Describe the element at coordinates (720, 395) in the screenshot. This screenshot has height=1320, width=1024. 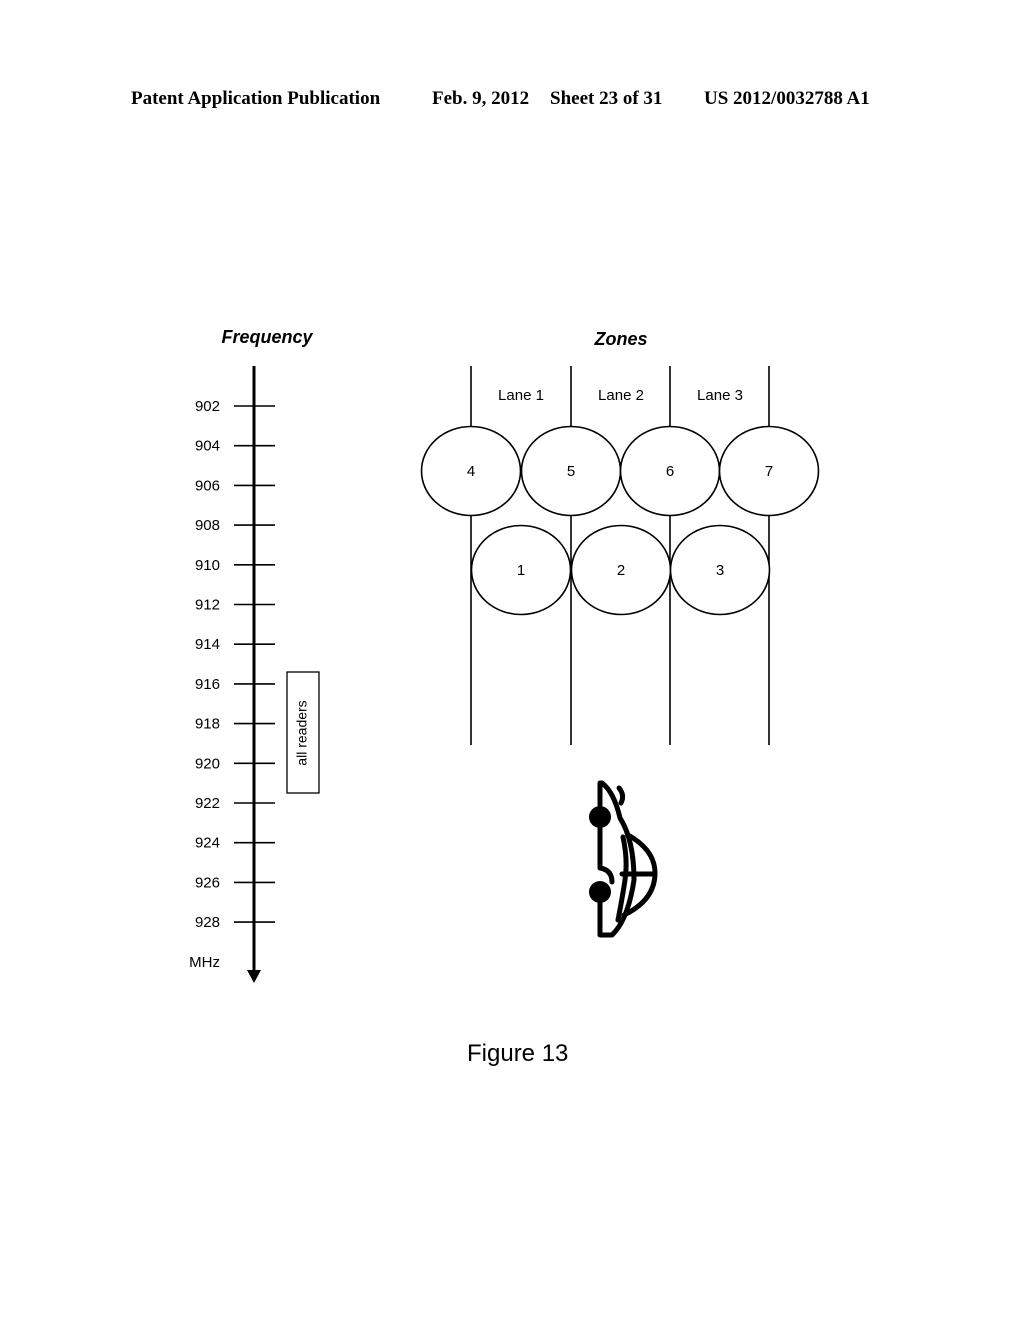
I see `lane-label: Lane 3` at that location.